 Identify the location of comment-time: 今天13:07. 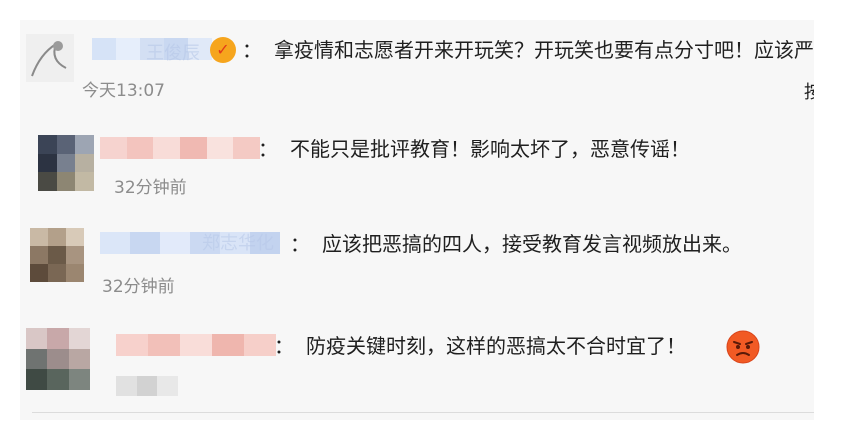
(123, 91).